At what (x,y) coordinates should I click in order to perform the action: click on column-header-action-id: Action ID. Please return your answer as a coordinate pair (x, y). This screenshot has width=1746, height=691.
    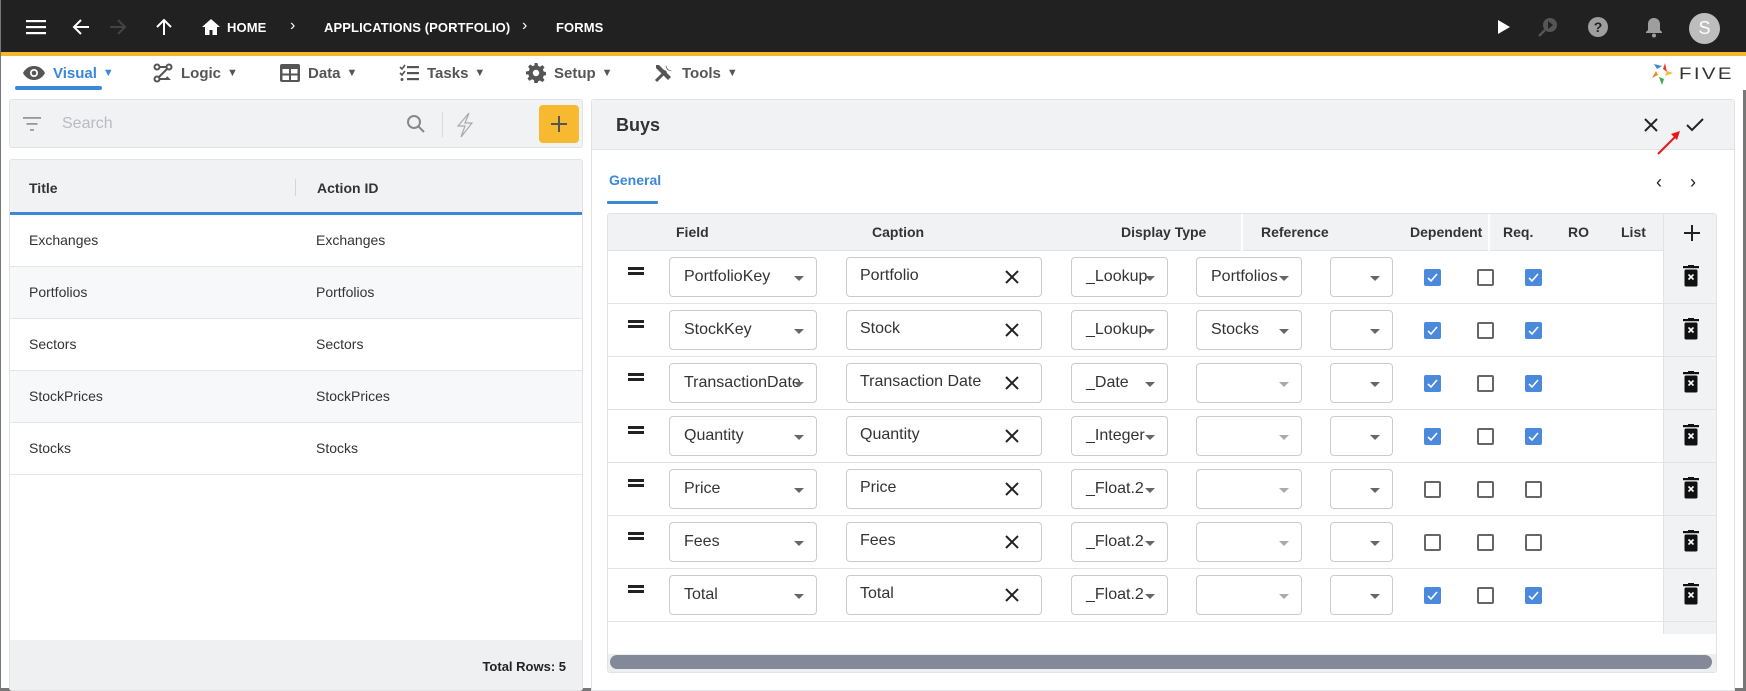
    Looking at the image, I should click on (347, 188).